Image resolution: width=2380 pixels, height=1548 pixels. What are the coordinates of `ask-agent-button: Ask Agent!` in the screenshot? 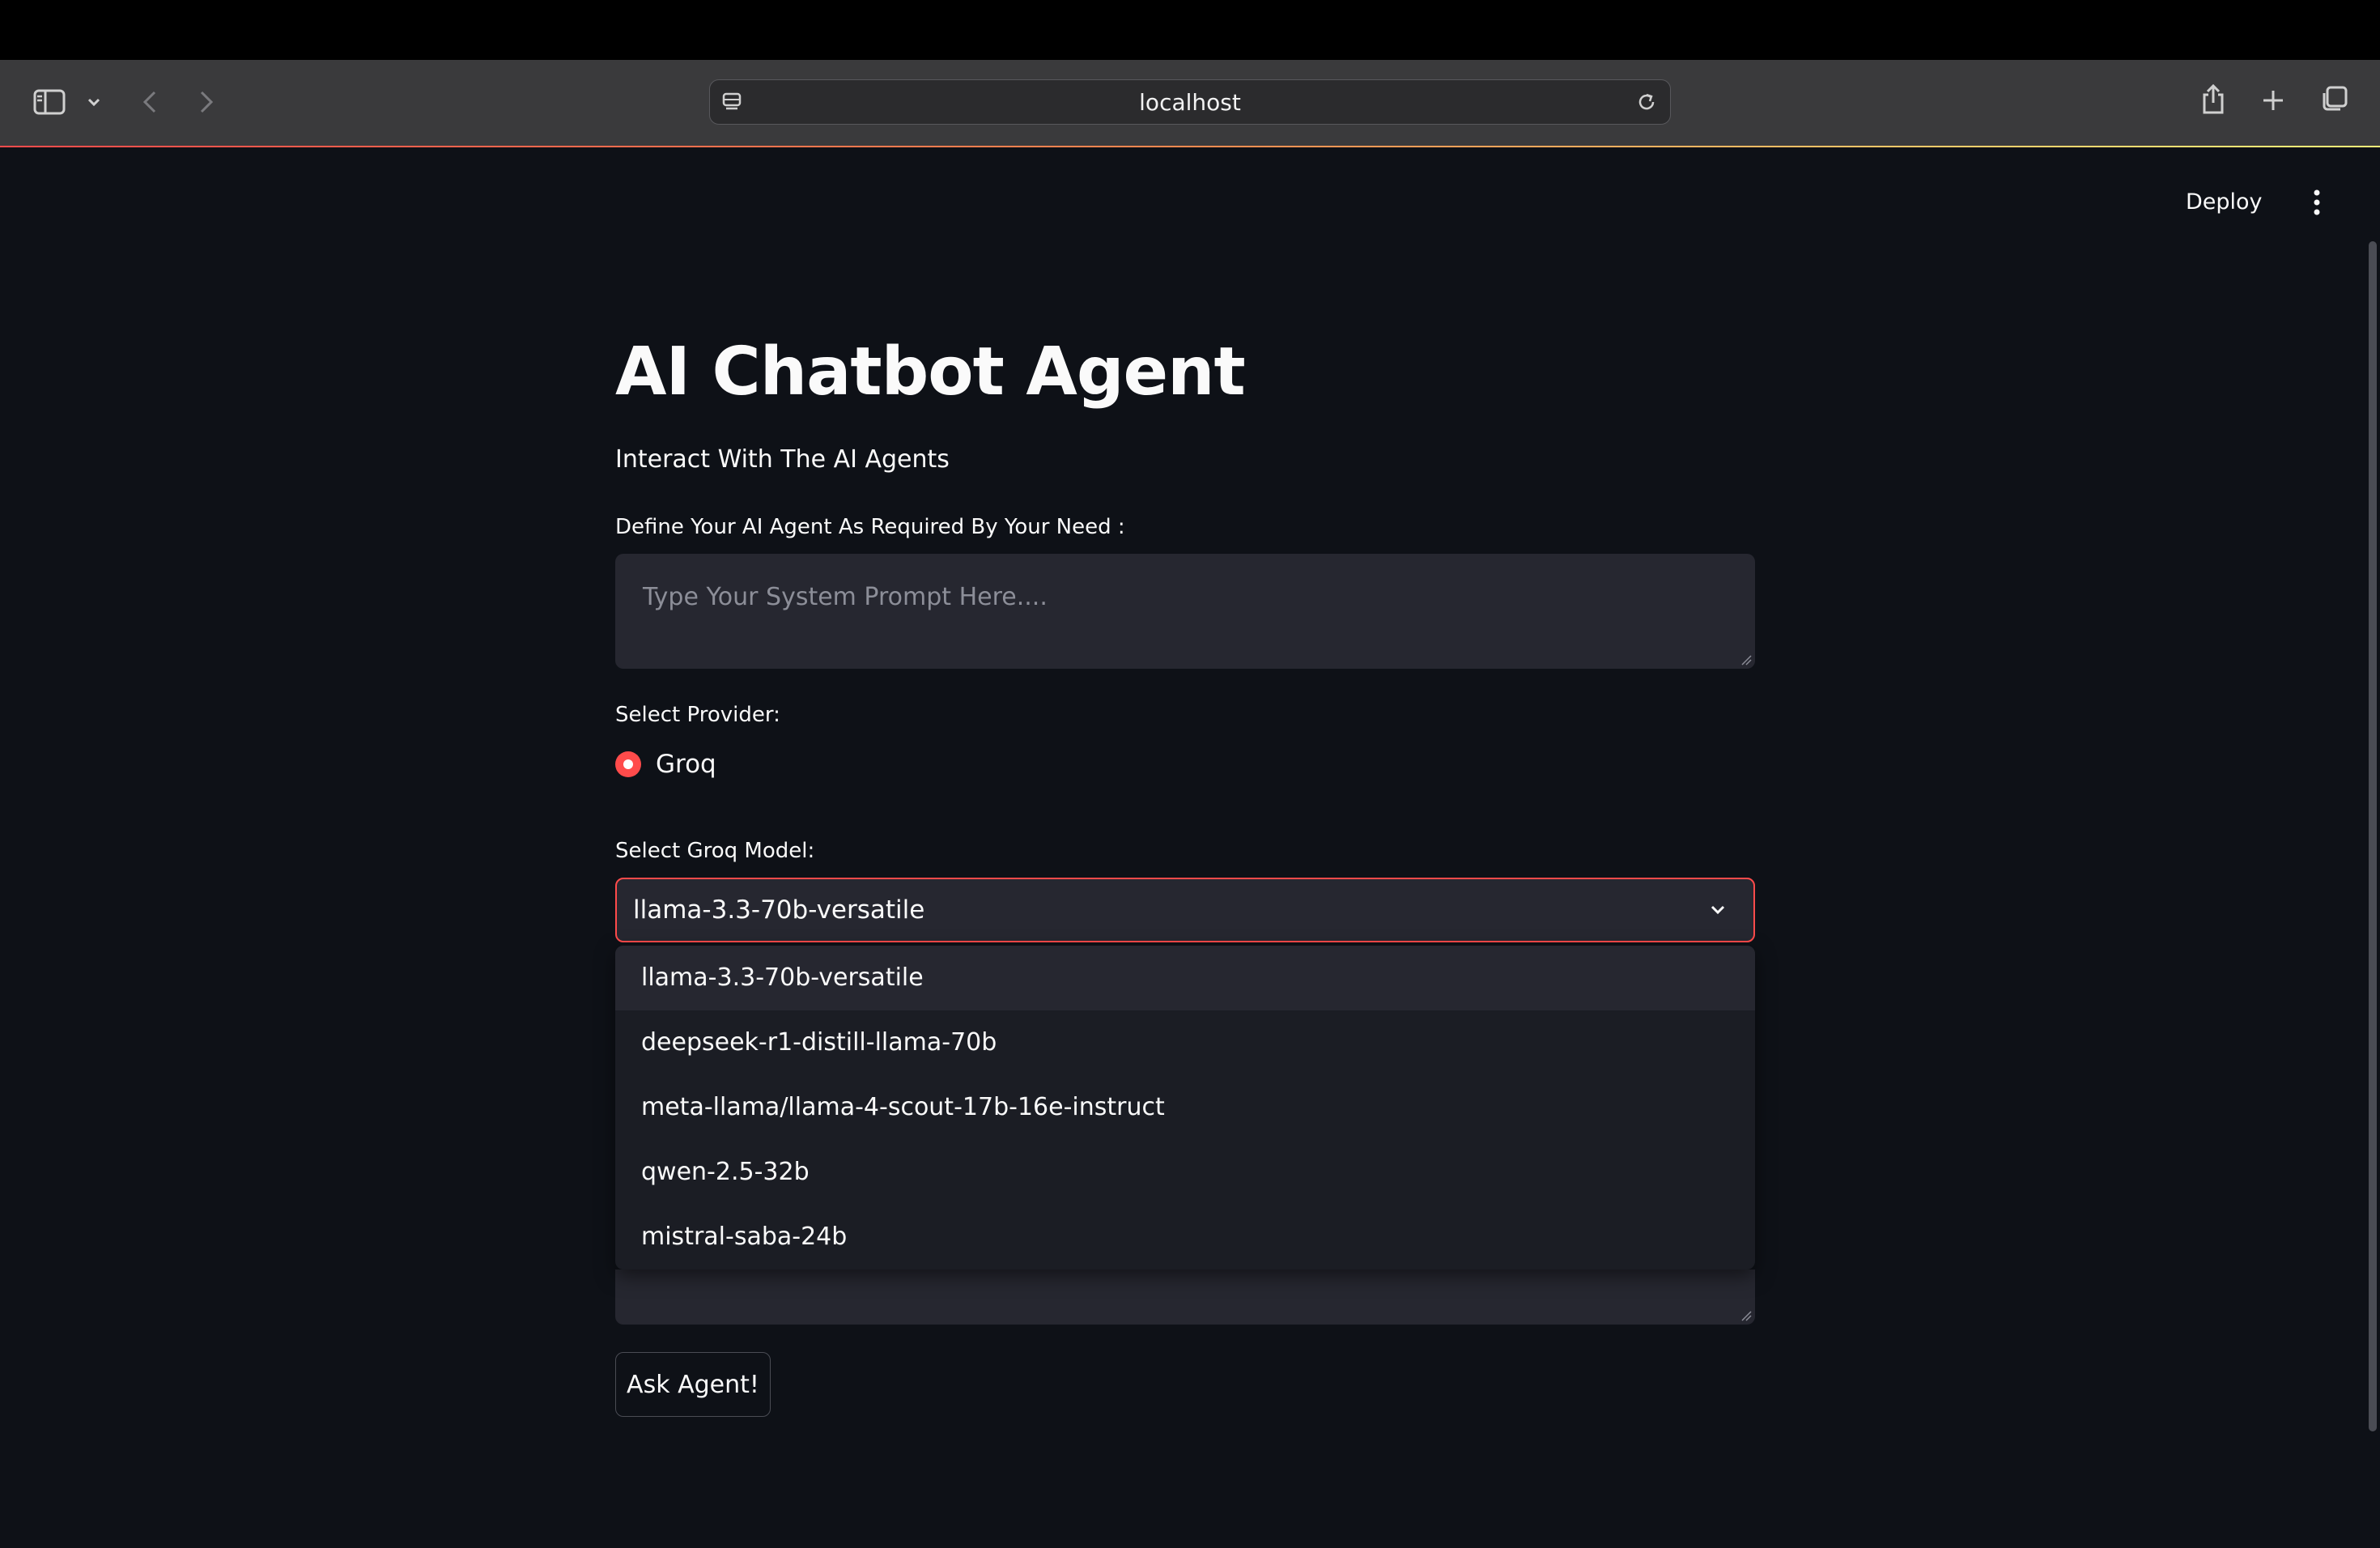 It's located at (693, 1384).